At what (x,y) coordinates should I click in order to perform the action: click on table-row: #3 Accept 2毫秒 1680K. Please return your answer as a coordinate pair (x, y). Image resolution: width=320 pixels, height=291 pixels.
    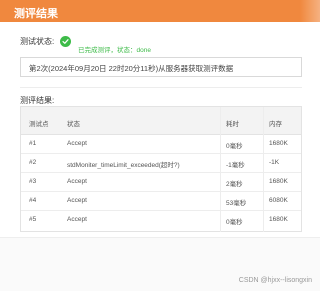
    Looking at the image, I should click on (161, 182).